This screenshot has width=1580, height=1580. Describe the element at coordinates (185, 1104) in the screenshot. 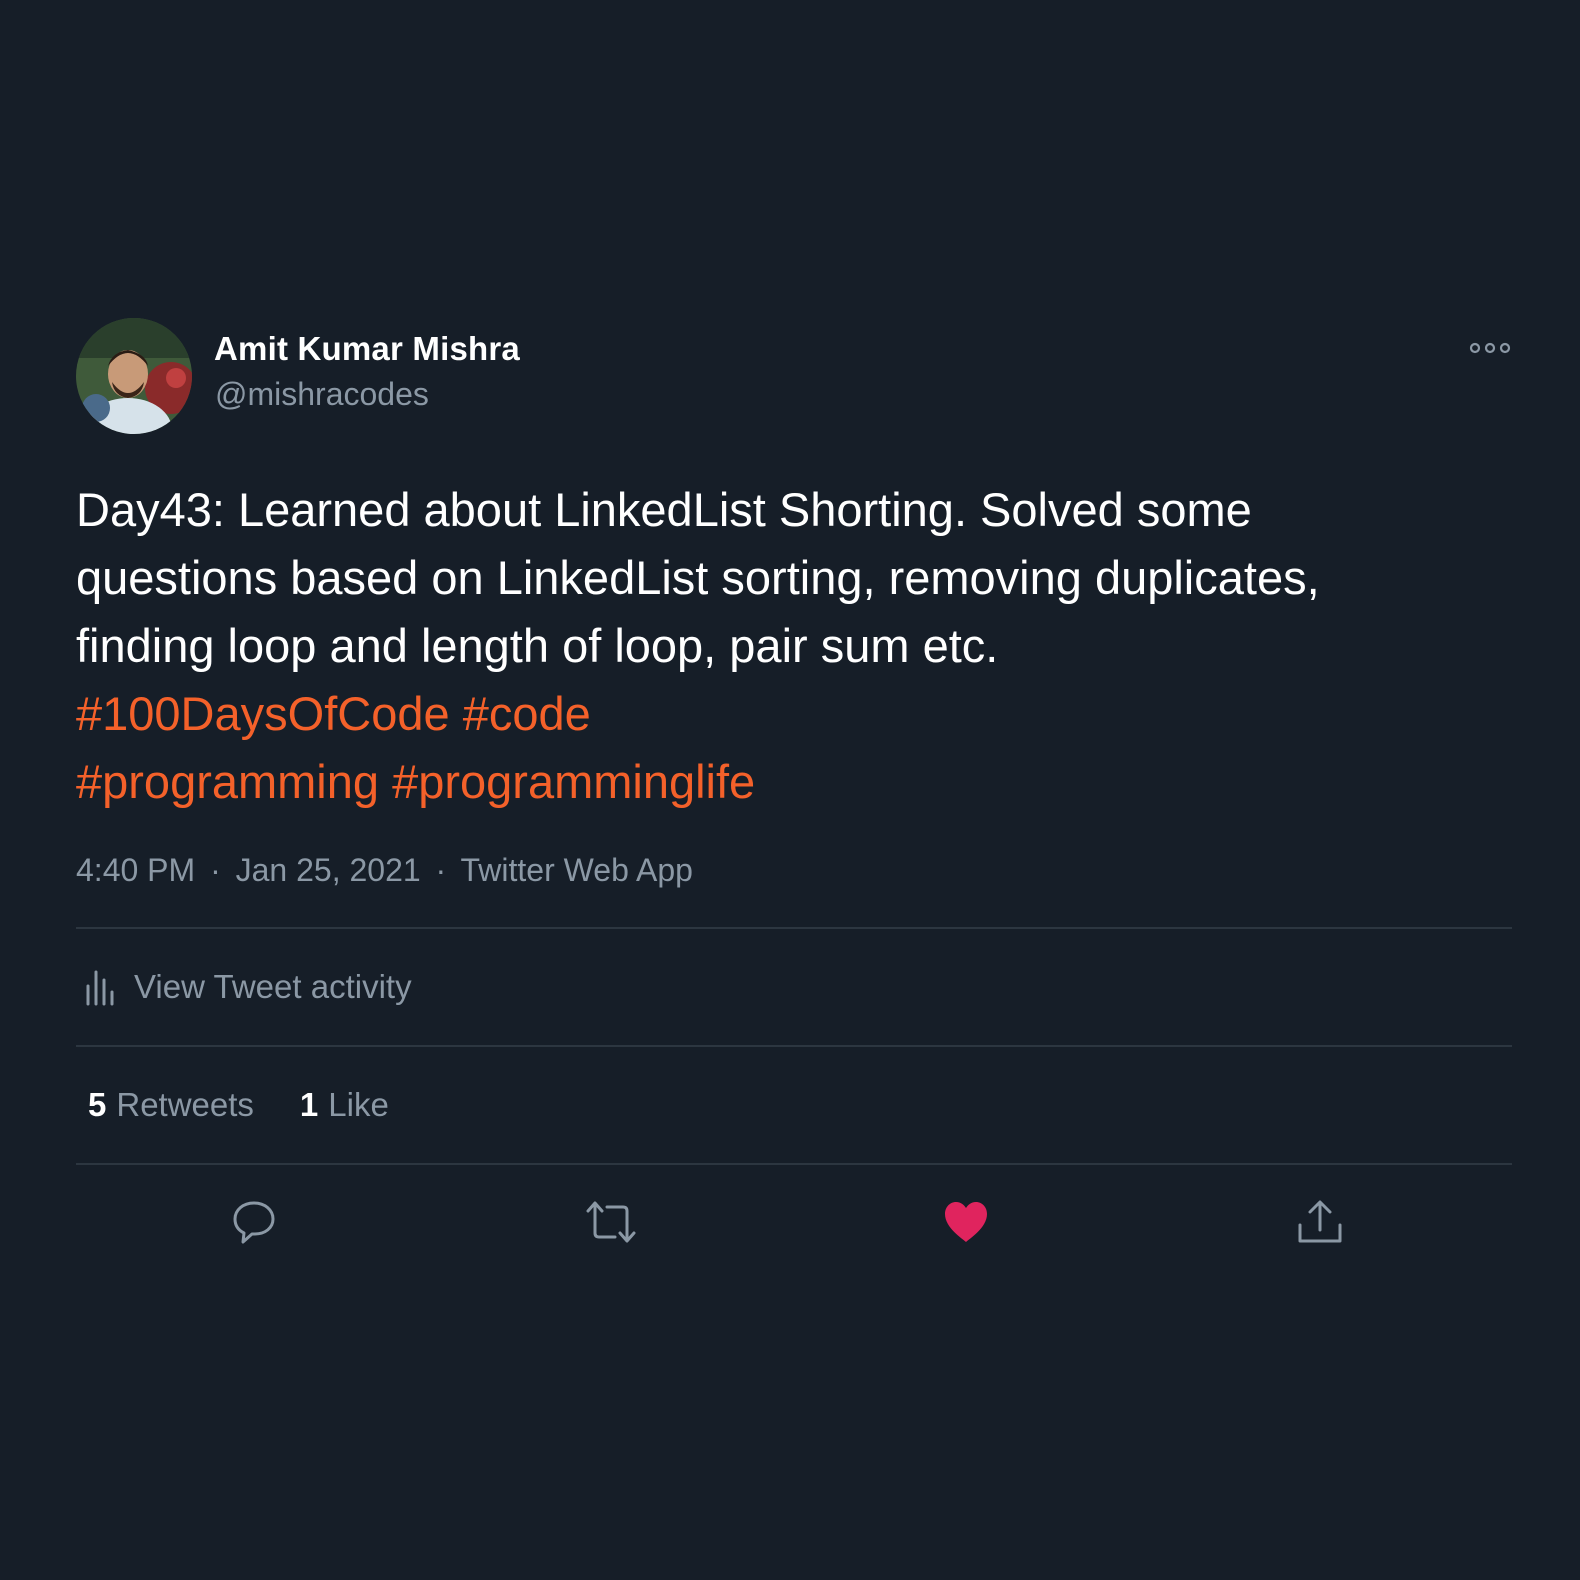

I see `retweets-label: Retweets` at that location.